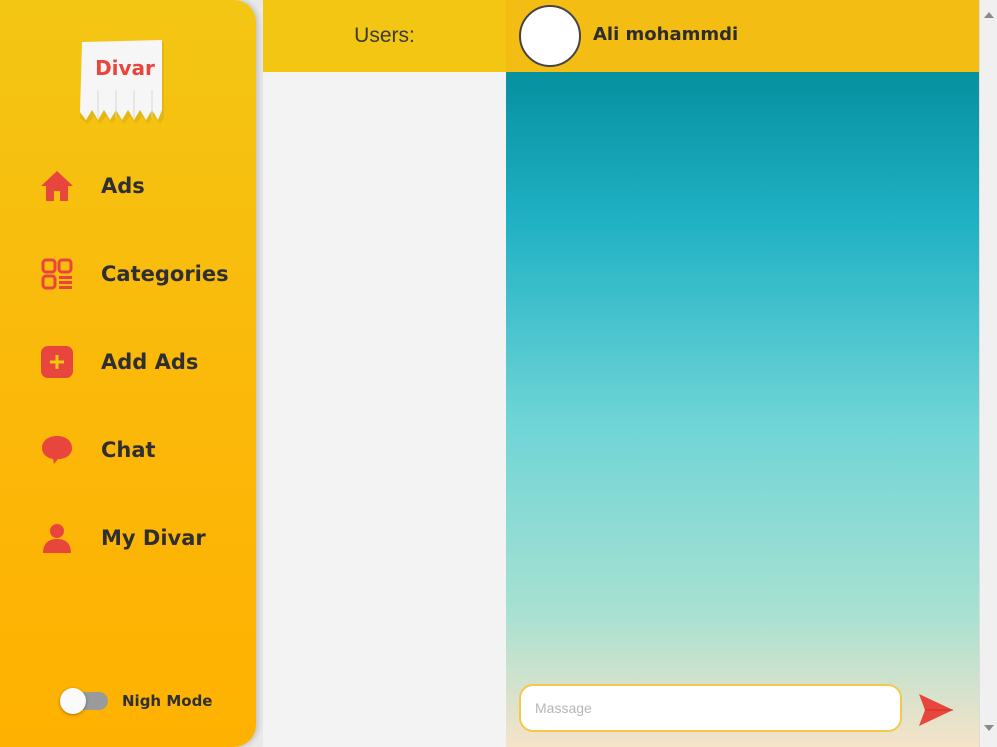  Describe the element at coordinates (153, 538) in the screenshot. I see `sidebar-item-label: My Divar` at that location.